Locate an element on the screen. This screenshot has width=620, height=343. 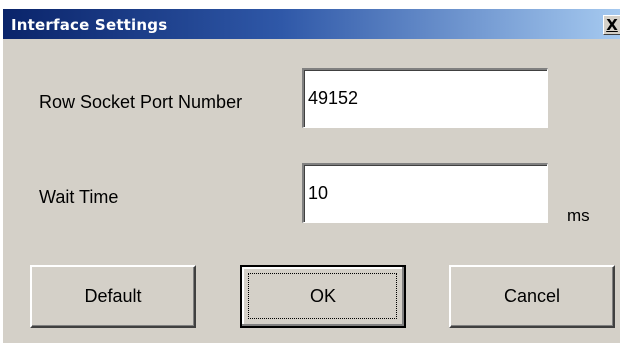
ok-button-label: OK is located at coordinates (322, 296).